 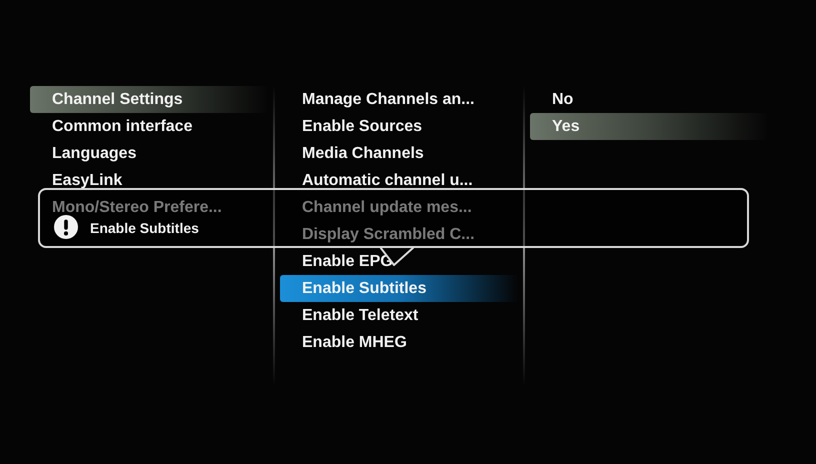 What do you see at coordinates (149, 153) in the screenshot?
I see `menu-item: Languages` at bounding box center [149, 153].